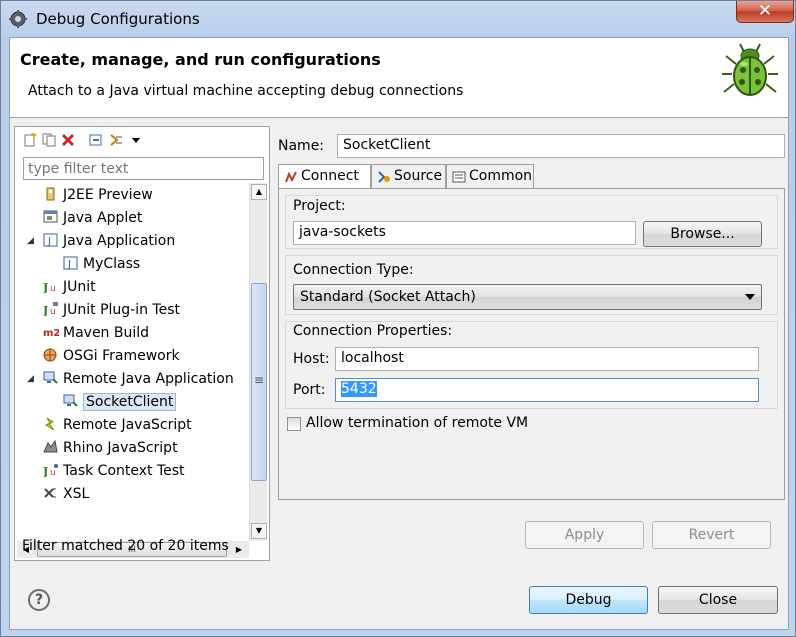  Describe the element at coordinates (319, 206) in the screenshot. I see `project-label: Project:` at that location.